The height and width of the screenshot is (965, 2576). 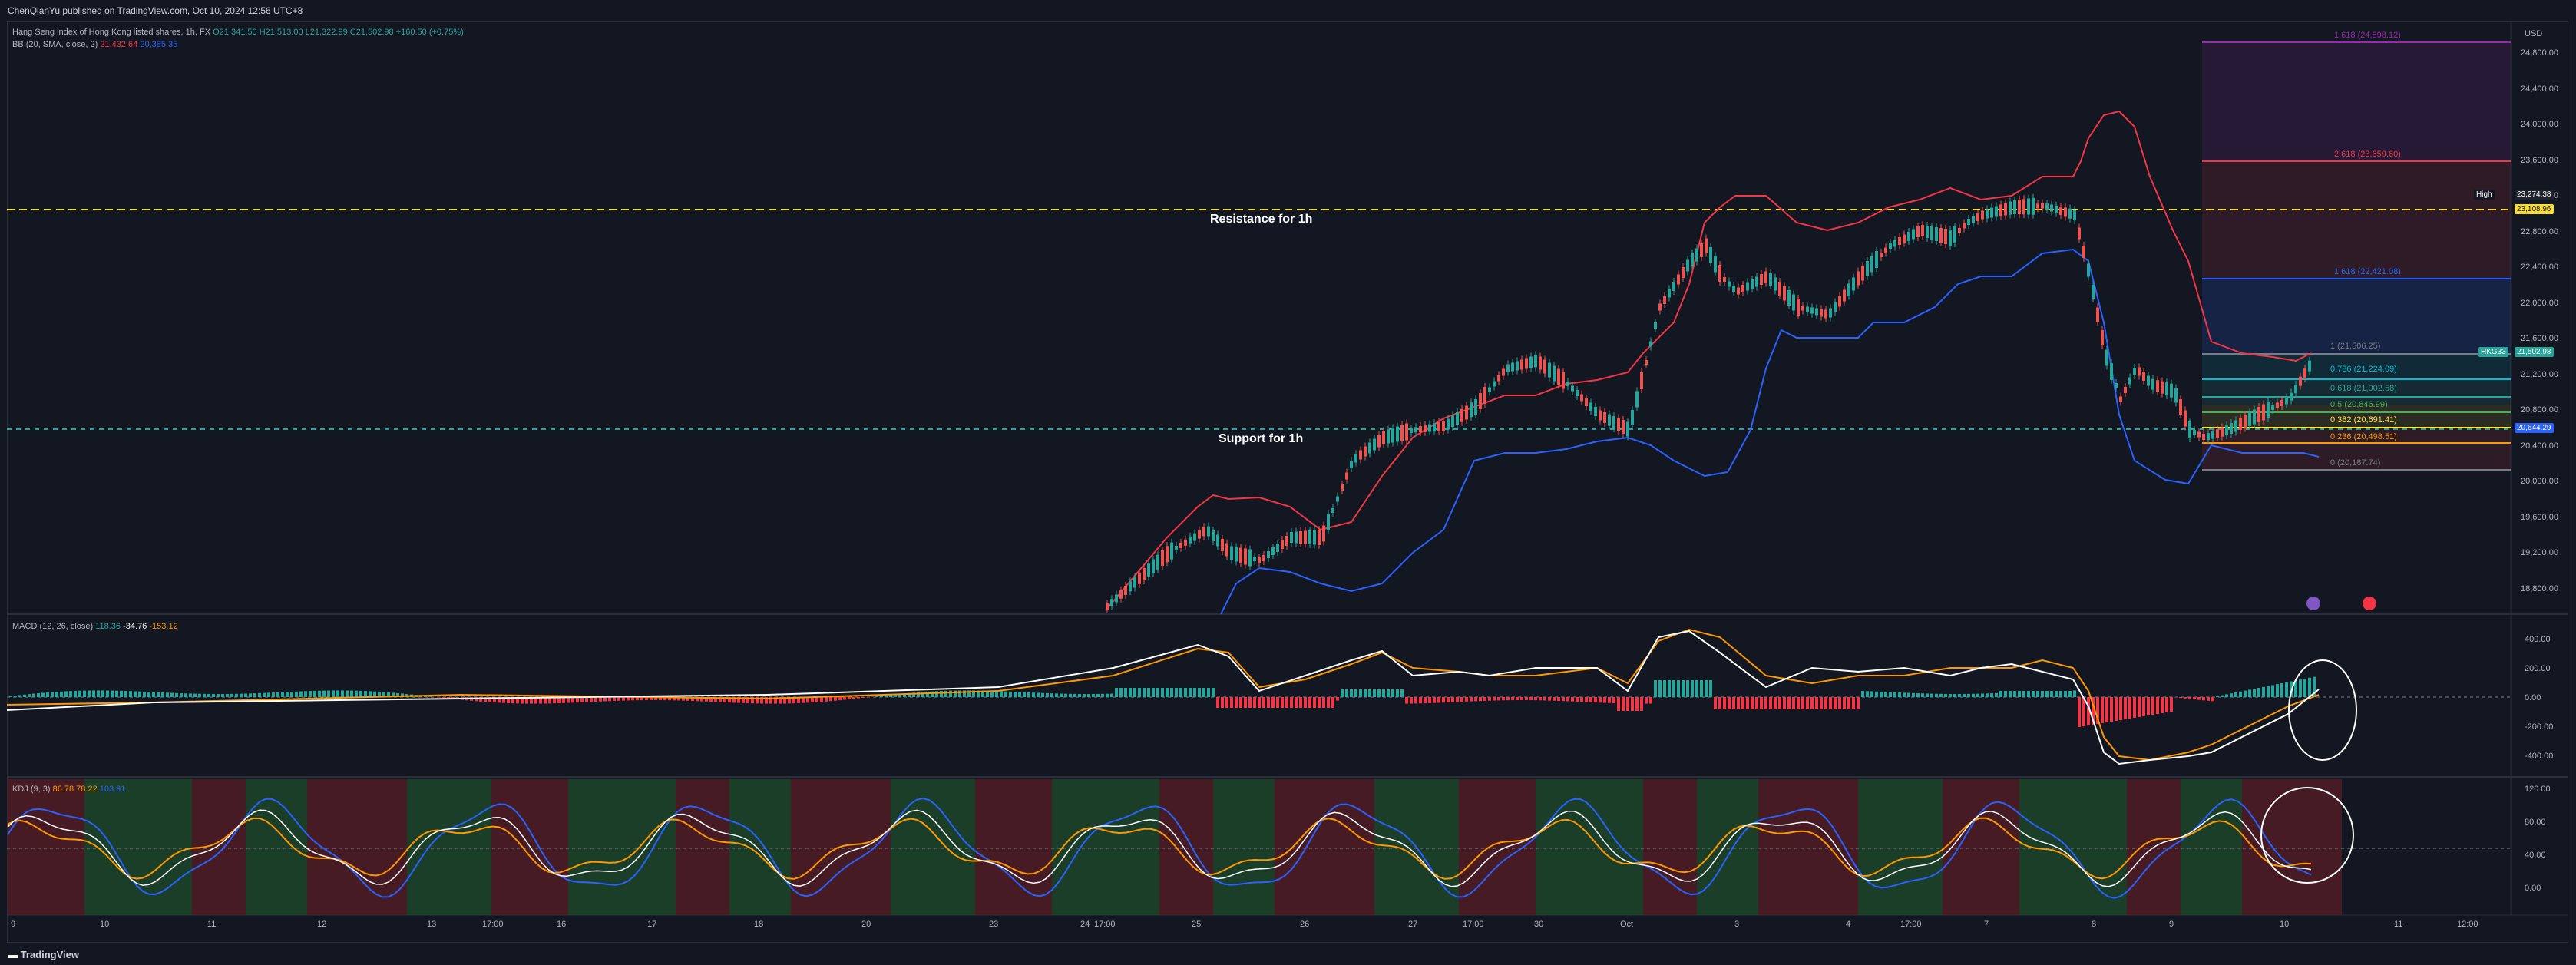 I want to click on time-axis-label-10: 23, so click(x=994, y=924).